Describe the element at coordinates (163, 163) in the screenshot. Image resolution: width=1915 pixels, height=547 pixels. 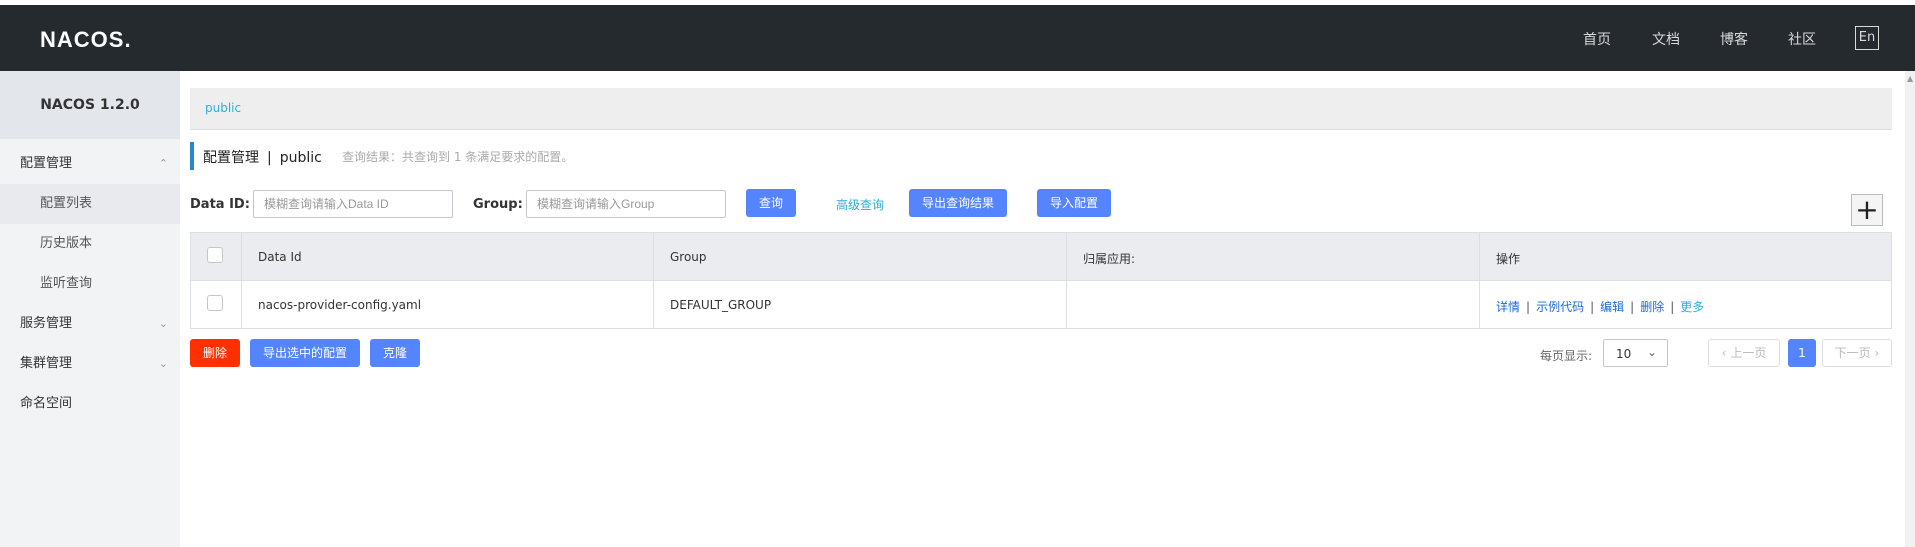
I see `chevron-up-icon: ⌃` at that location.